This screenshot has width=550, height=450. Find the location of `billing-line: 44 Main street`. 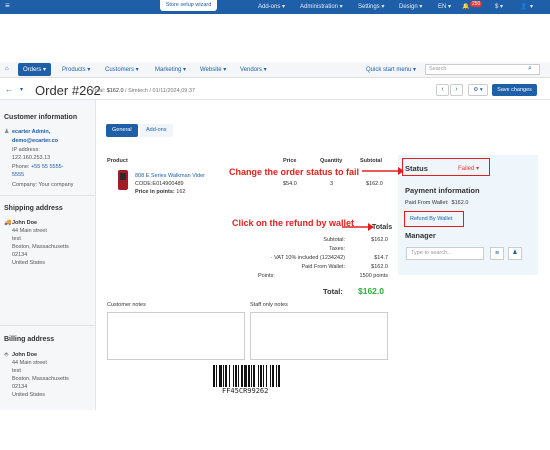

billing-line: 44 Main street is located at coordinates (29, 363).